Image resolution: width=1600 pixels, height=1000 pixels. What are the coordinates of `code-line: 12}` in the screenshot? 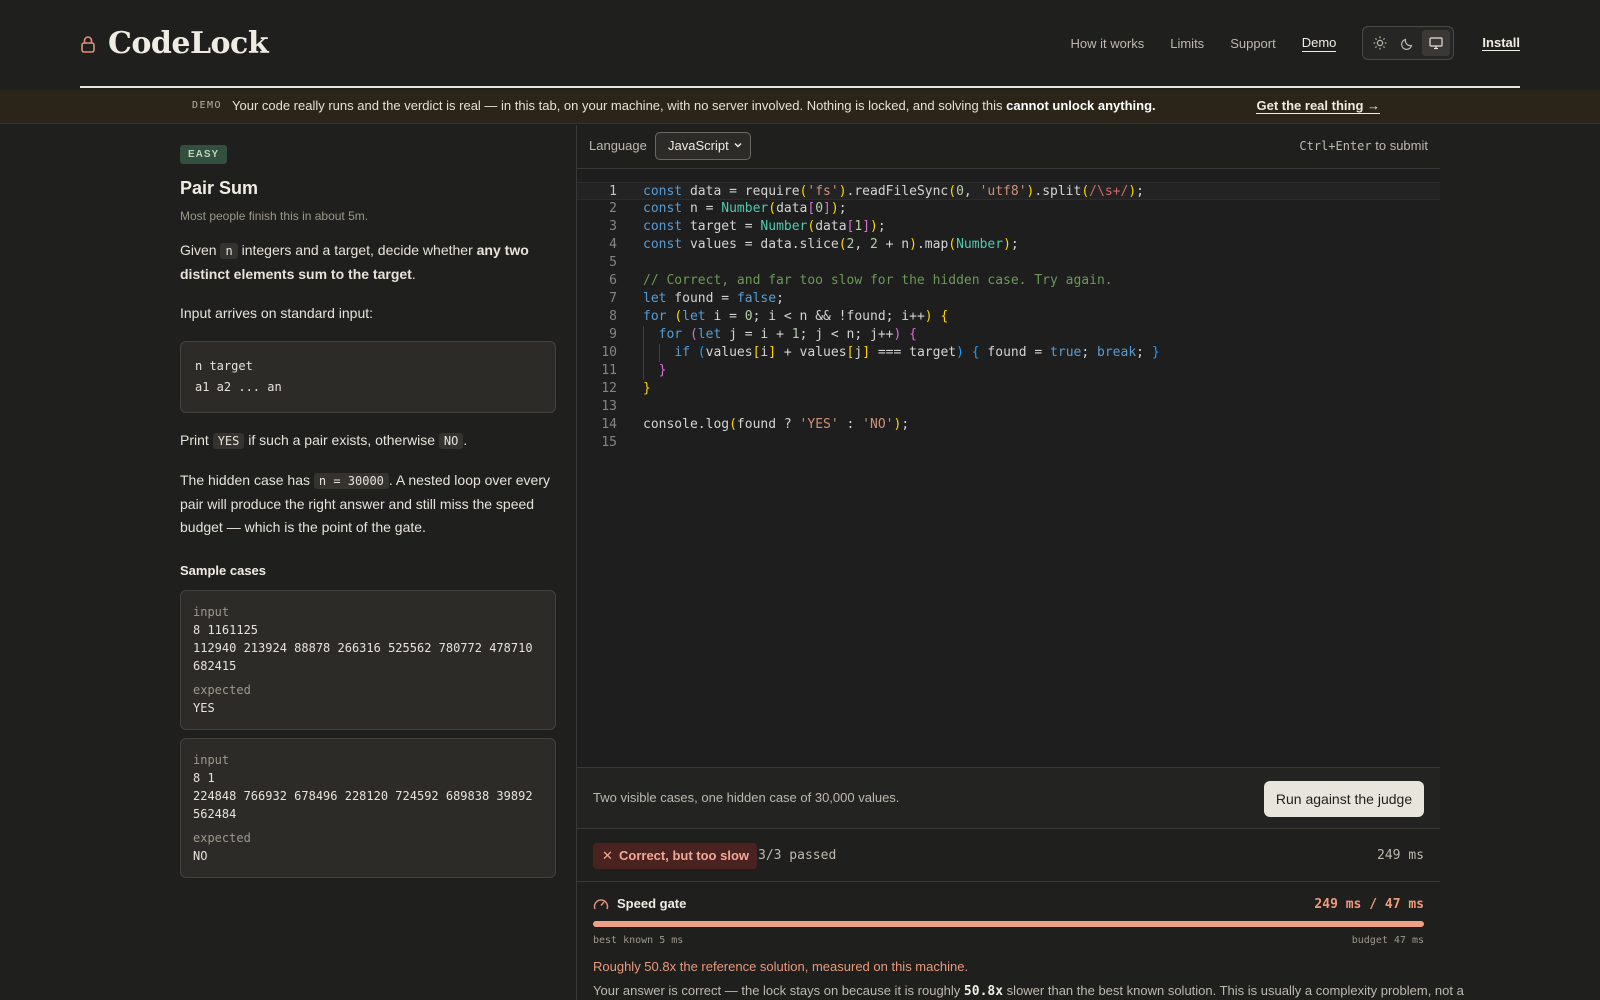 It's located at (1008, 389).